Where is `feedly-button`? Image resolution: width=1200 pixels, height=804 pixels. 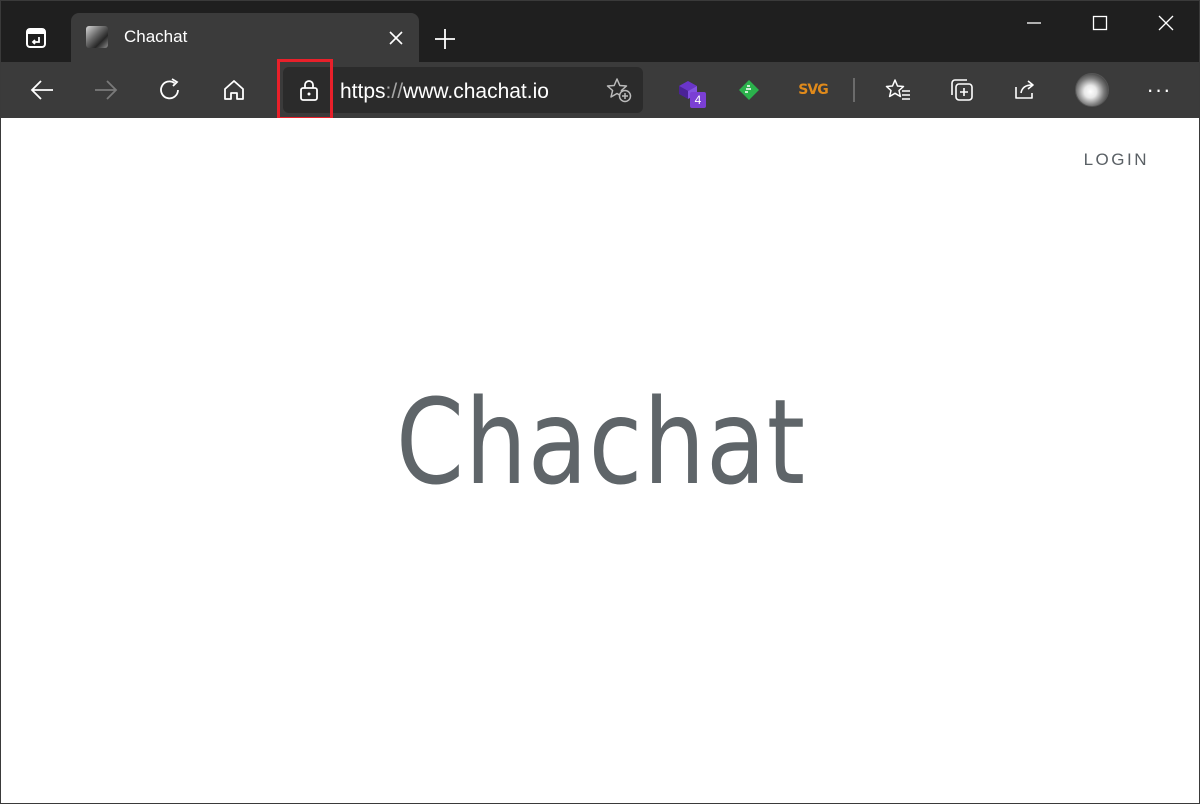
feedly-button is located at coordinates (749, 90).